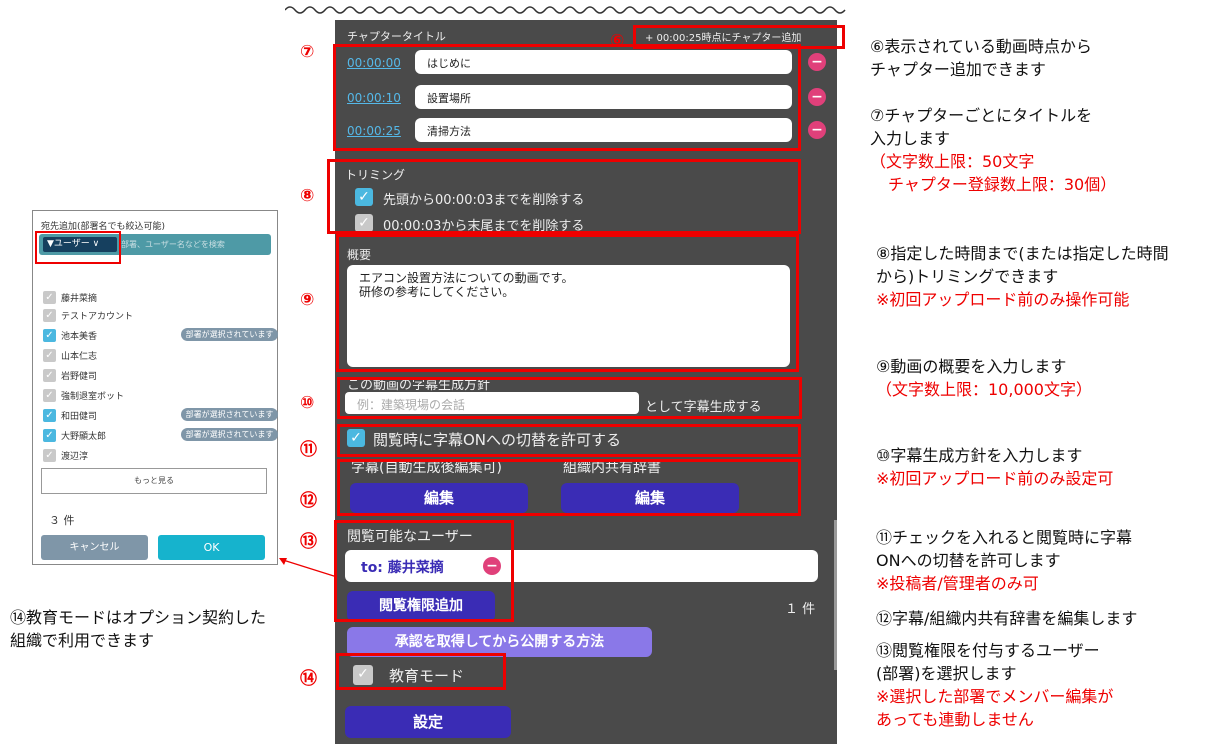  What do you see at coordinates (93, 397) in the screenshot?
I see `user-name: 強制退室ボット` at bounding box center [93, 397].